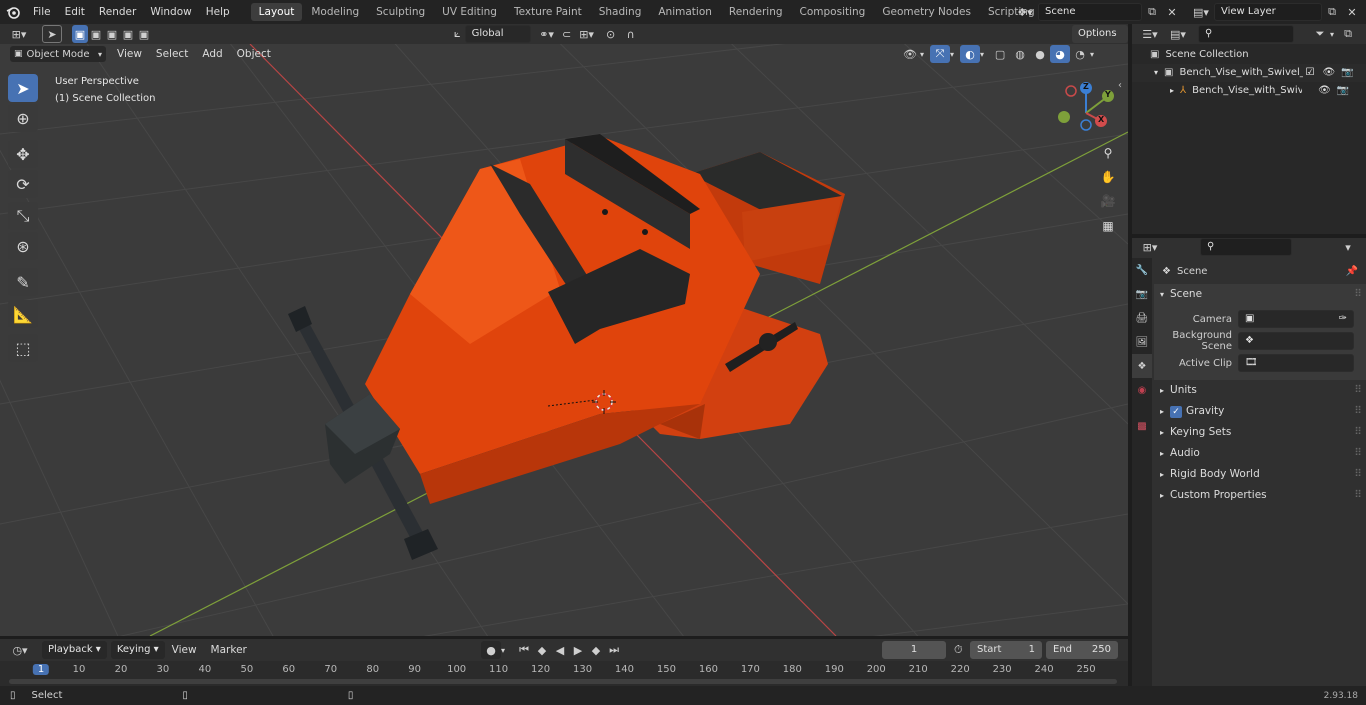 The image size is (1366, 705). I want to click on pivot-icon: ⚭▾, so click(547, 34).